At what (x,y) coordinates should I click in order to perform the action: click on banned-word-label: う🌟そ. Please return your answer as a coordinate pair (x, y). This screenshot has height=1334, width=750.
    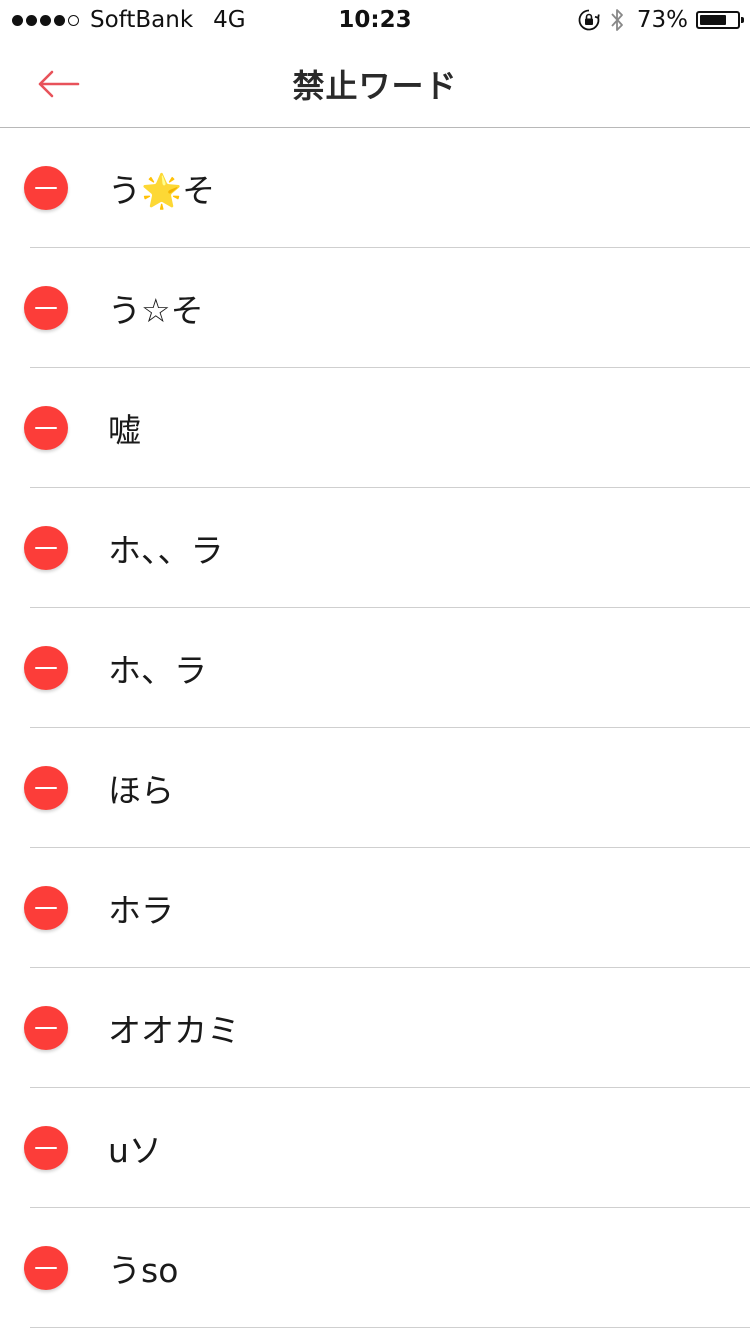
    Looking at the image, I should click on (162, 190).